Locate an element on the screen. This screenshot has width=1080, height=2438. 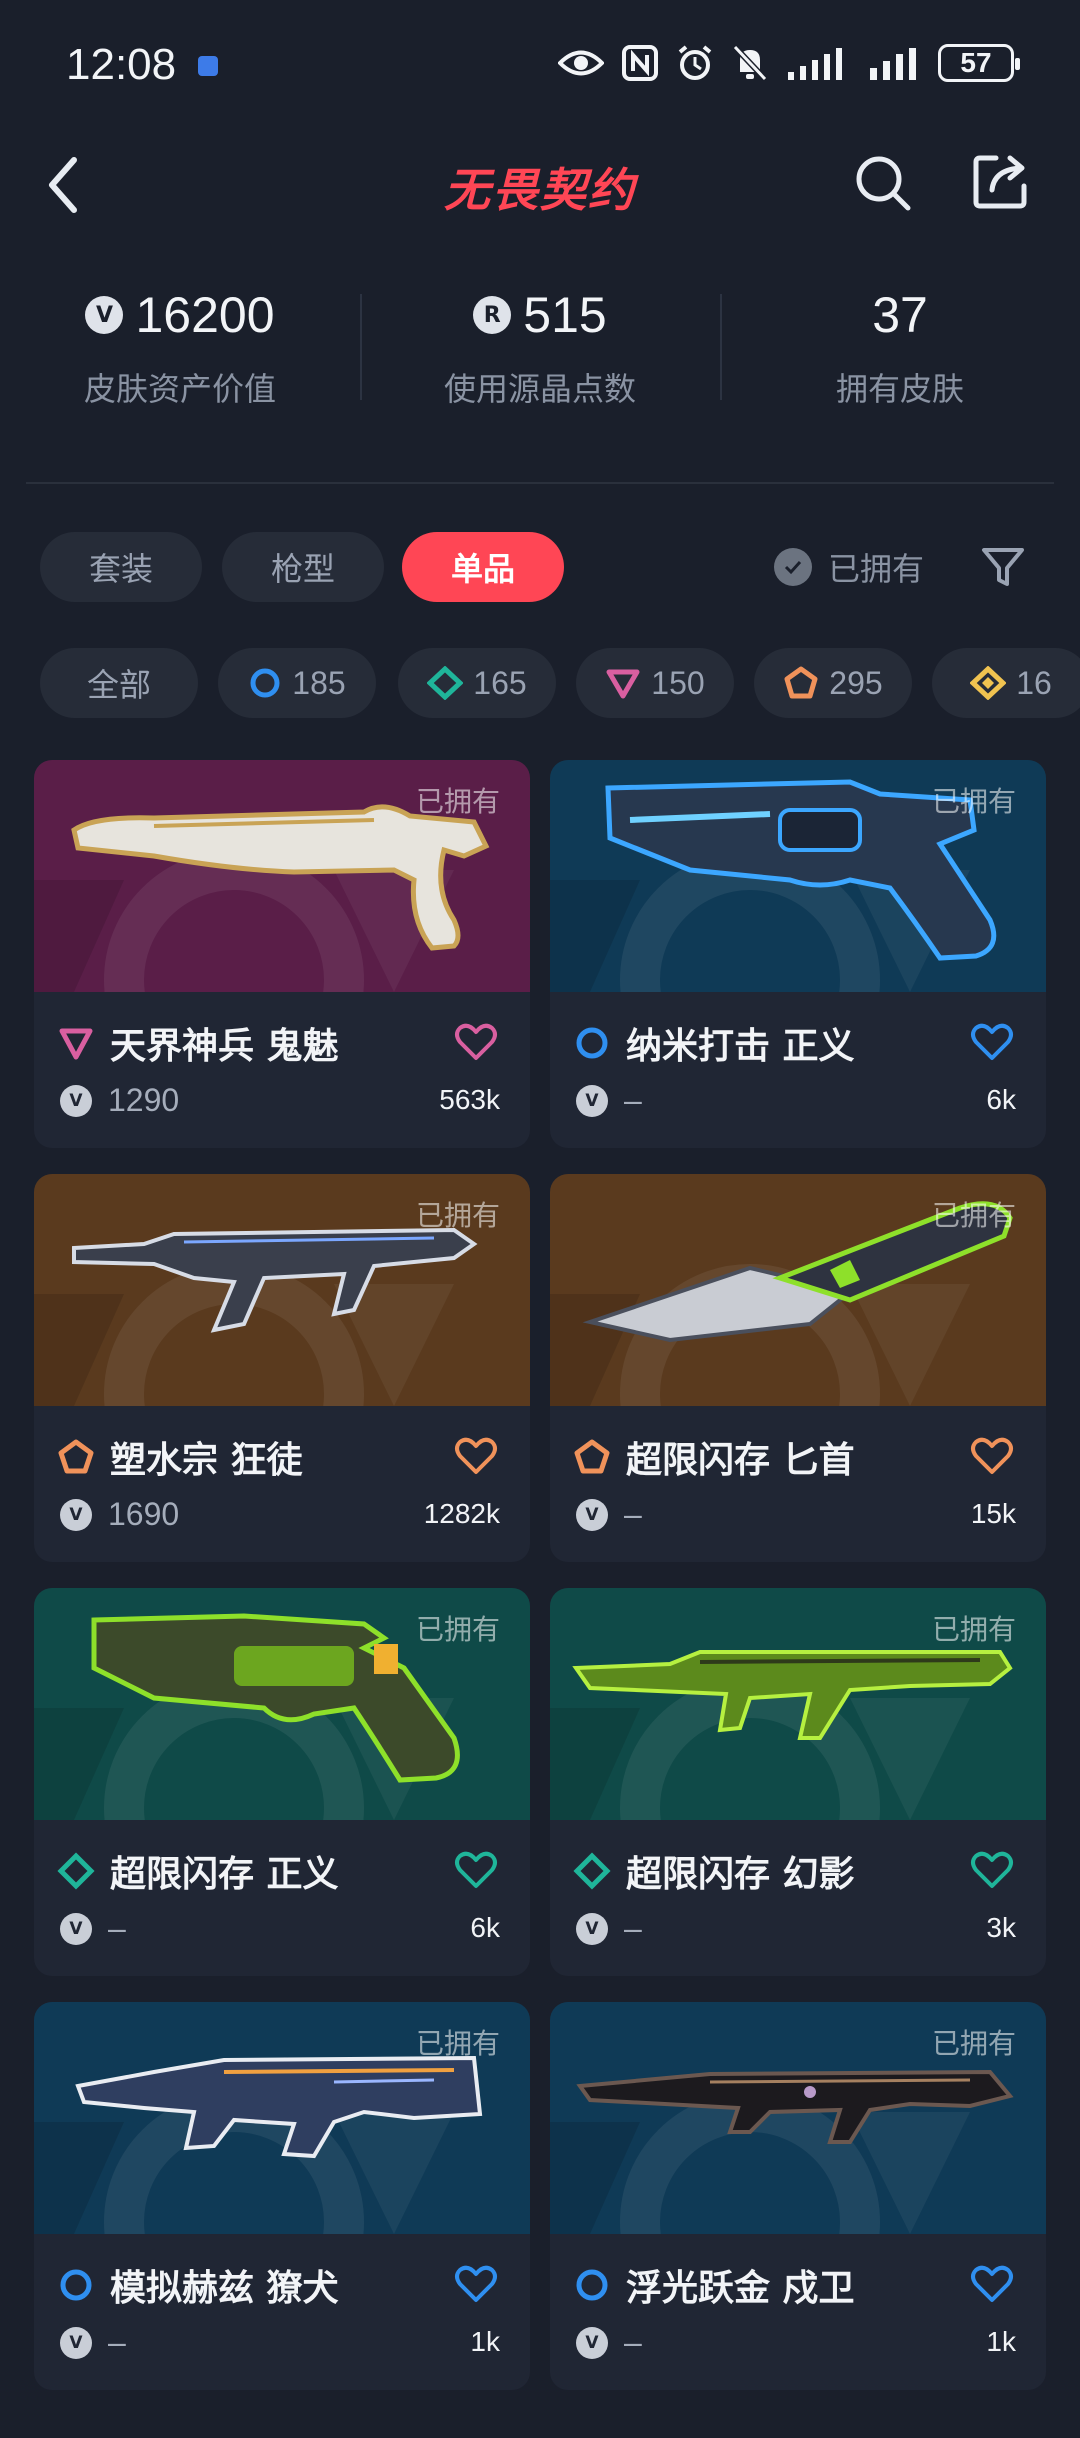
chip-label: 全部 is located at coordinates (118, 685).